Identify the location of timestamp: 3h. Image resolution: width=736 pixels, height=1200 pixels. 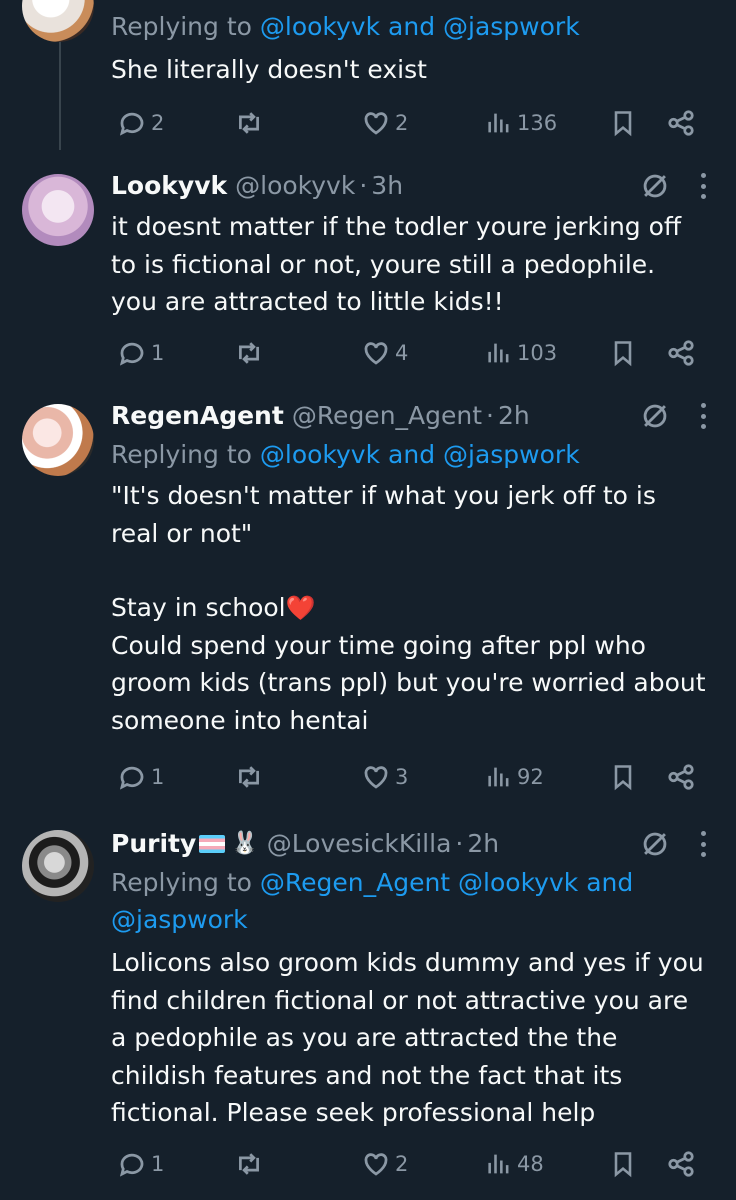
(387, 186).